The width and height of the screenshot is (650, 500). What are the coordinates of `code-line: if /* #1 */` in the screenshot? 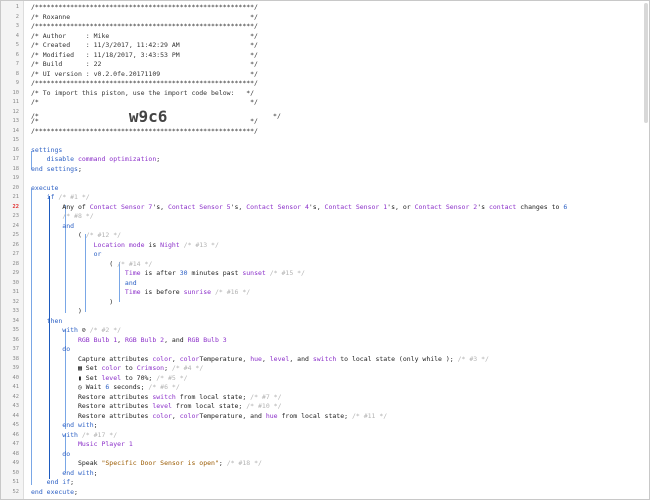 It's located at (60, 198).